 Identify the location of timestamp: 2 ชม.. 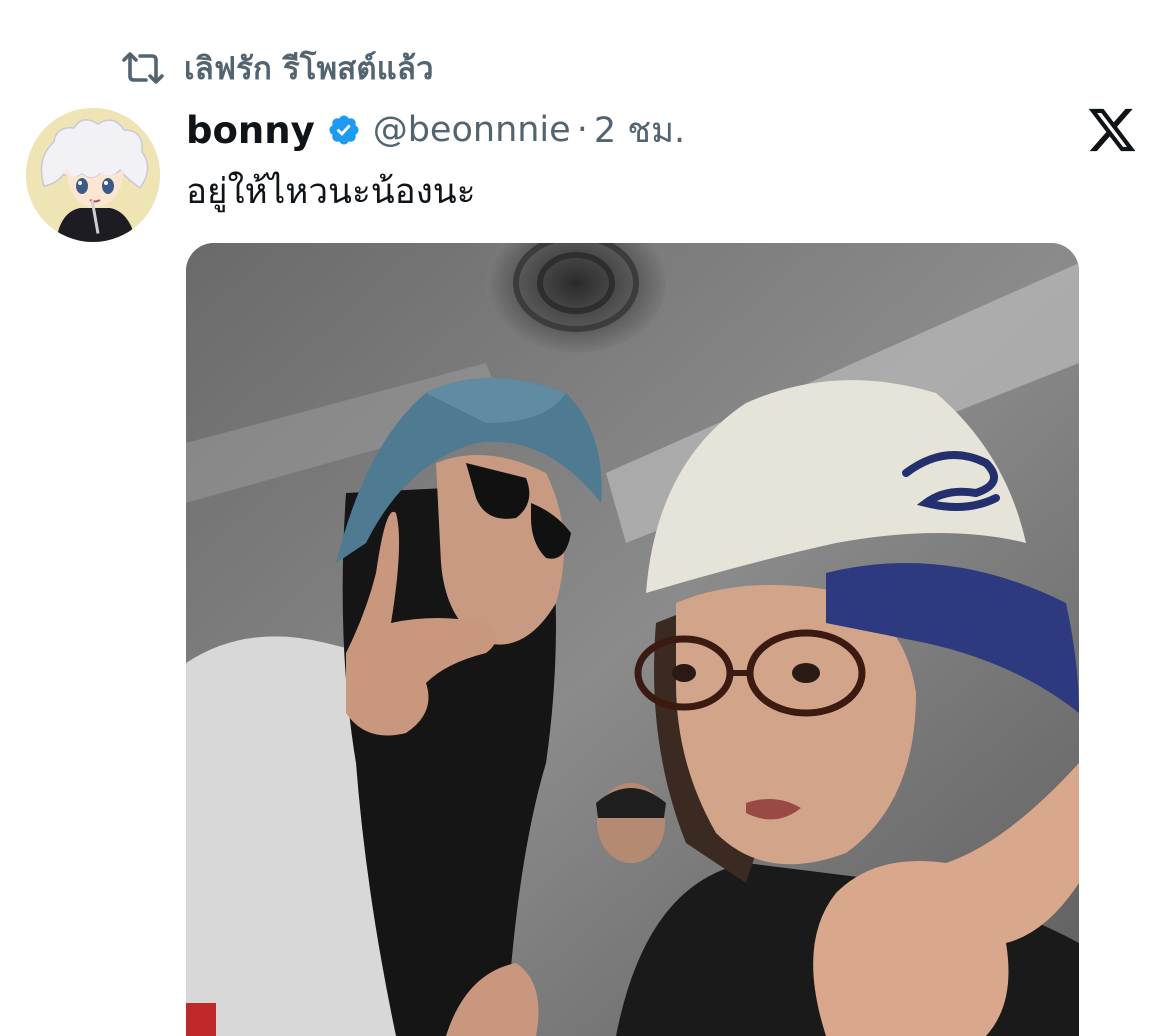
(639, 130).